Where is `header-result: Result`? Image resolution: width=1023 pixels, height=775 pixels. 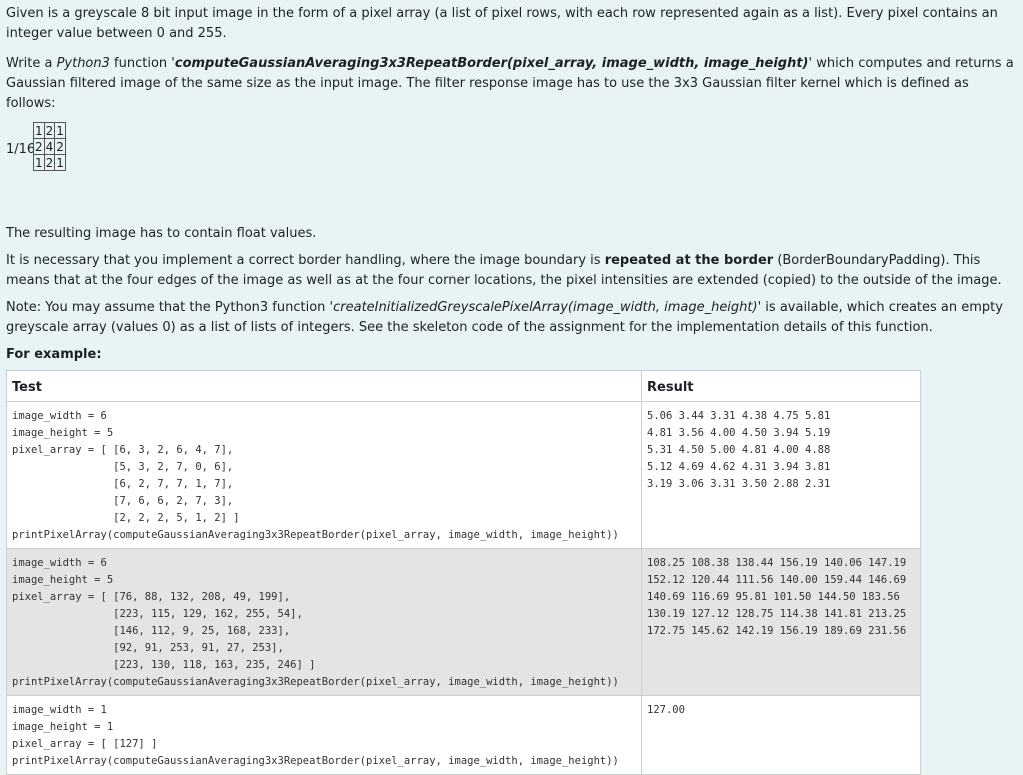
header-result: Result is located at coordinates (781, 386).